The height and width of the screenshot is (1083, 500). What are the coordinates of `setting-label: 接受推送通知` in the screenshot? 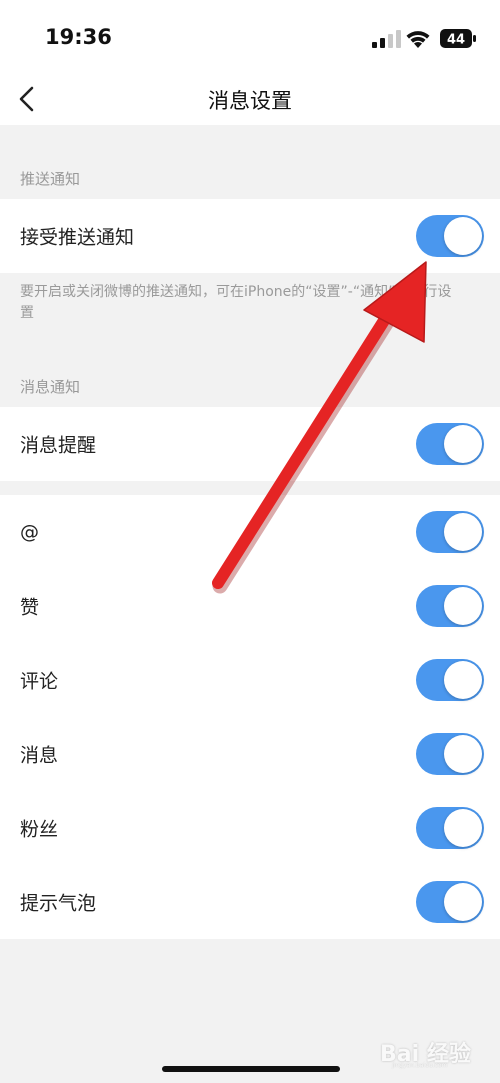 It's located at (77, 237).